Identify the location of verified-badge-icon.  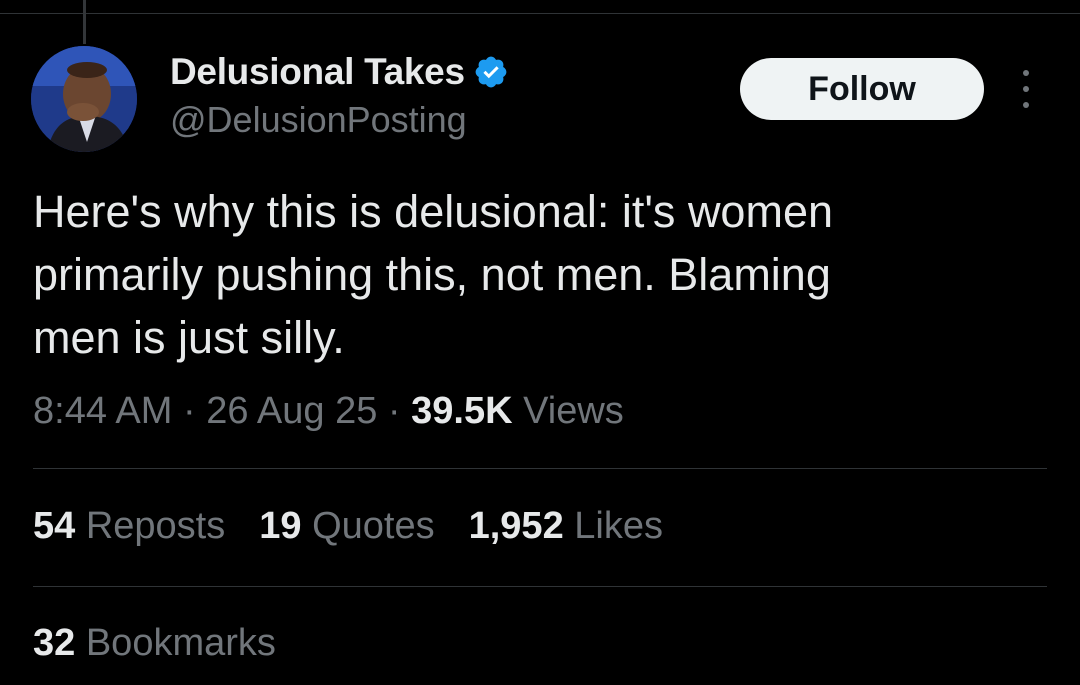
(491, 72).